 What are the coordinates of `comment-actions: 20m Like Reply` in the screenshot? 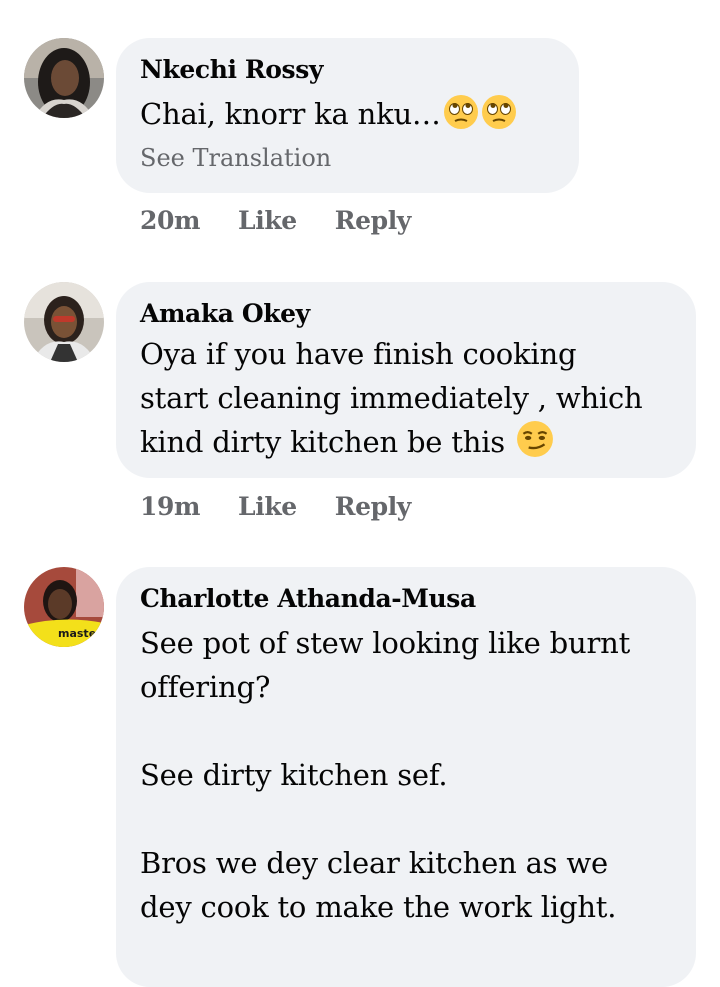 It's located at (275, 220).